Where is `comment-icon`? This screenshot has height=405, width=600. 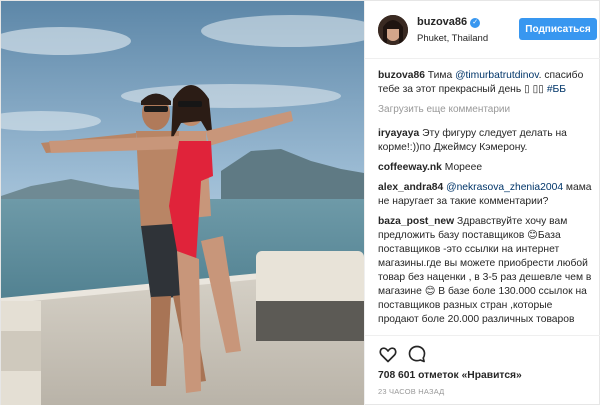 comment-icon is located at coordinates (417, 354).